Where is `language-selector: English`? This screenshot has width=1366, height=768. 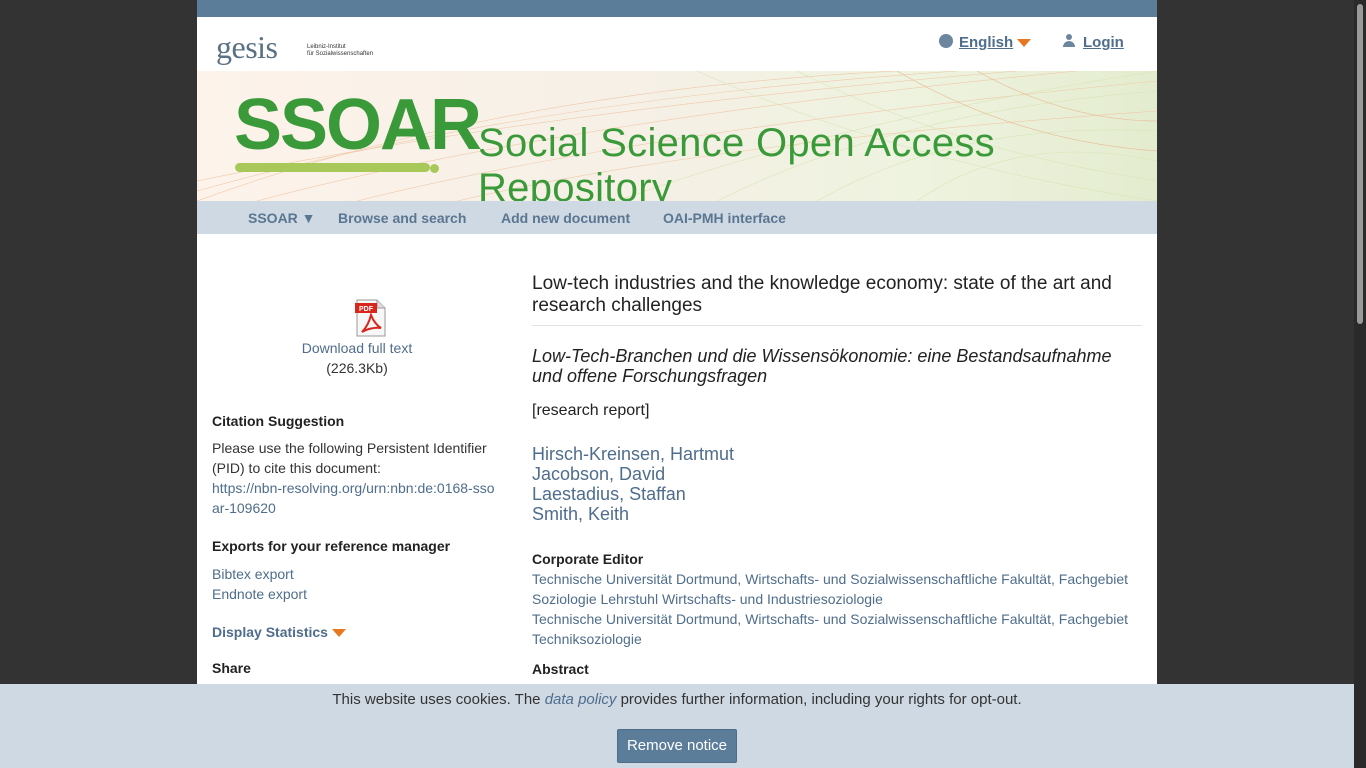 language-selector: English is located at coordinates (985, 42).